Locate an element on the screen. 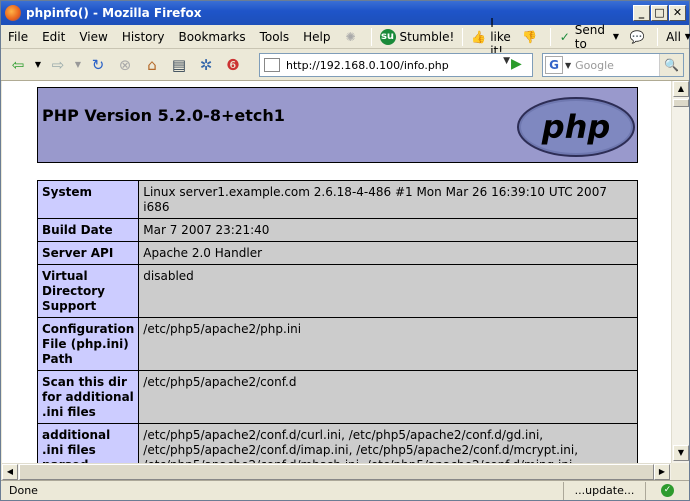  row-key: Server API is located at coordinates (88, 253).